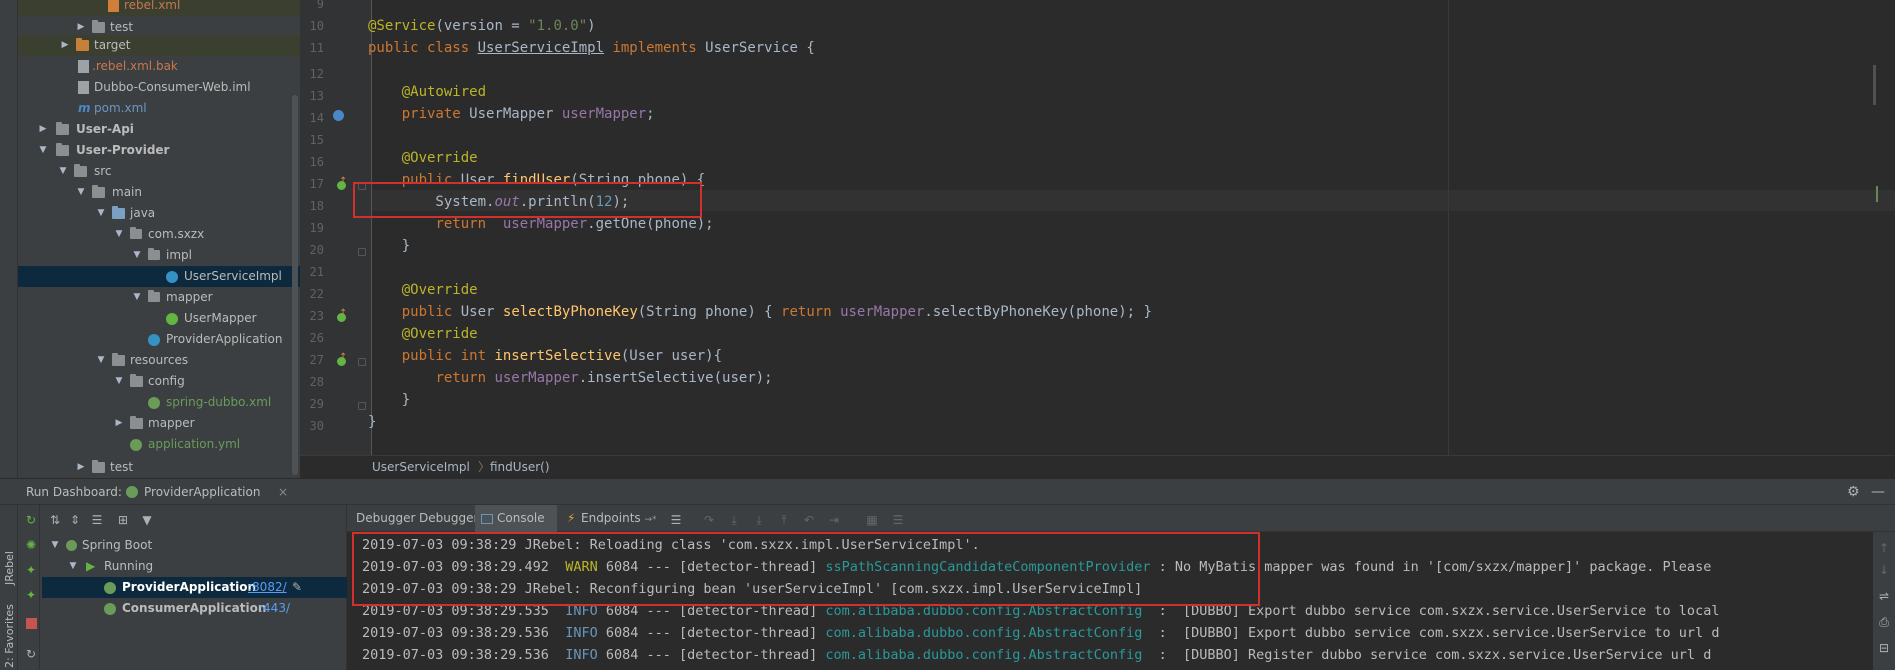 The height and width of the screenshot is (670, 1895). I want to click on tab-debugger-1: Debugger, so click(385, 518).